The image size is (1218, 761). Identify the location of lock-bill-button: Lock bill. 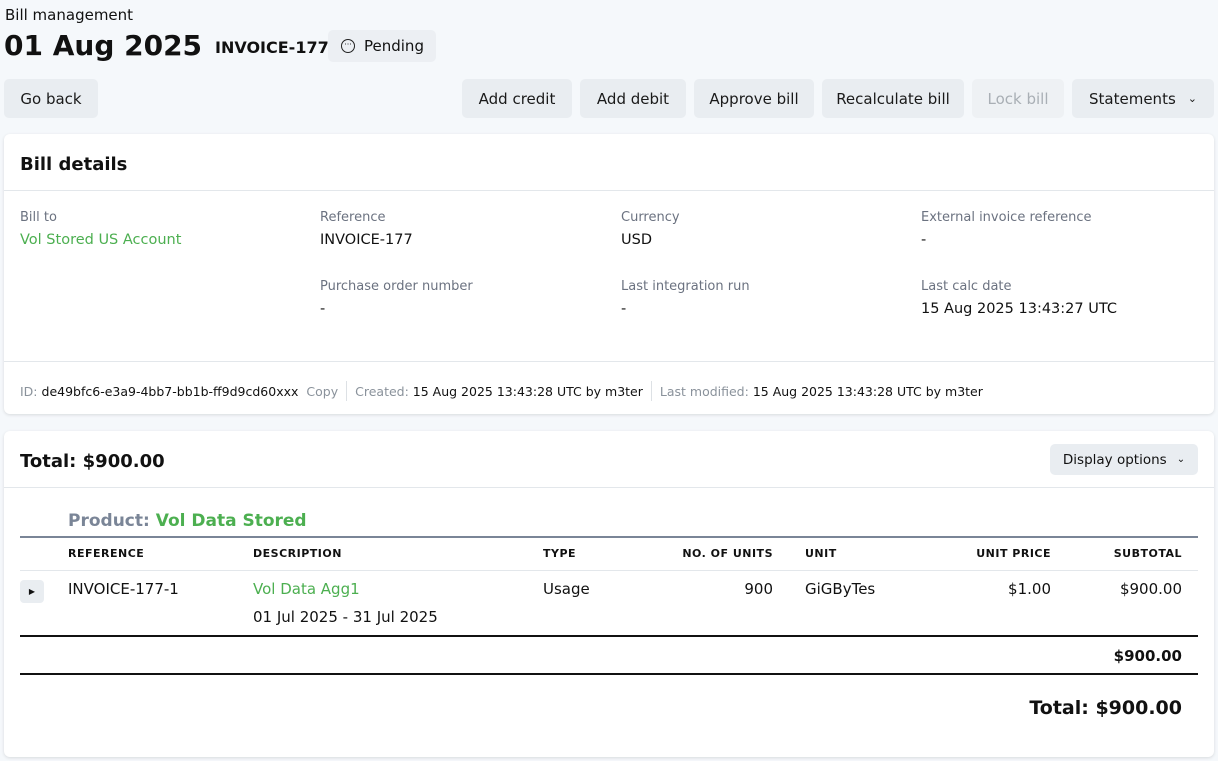
(1018, 98).